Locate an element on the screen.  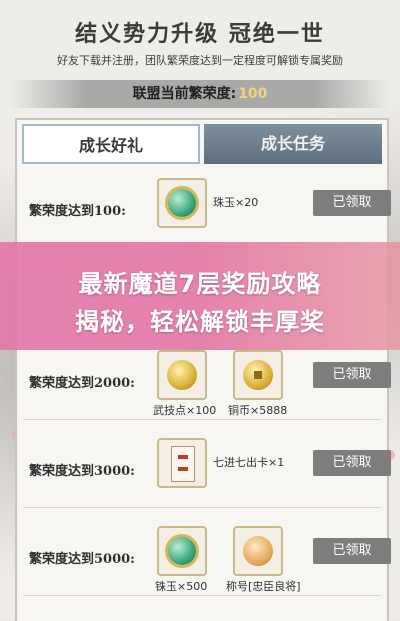
reward-item-caption: 称号[忠臣良将] is located at coordinates (263, 586).